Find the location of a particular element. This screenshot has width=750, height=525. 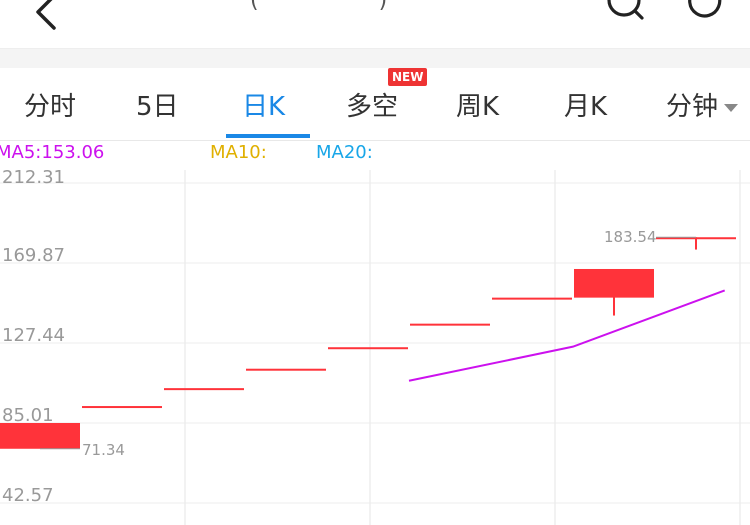

chevron-down-icon is located at coordinates (731, 107).